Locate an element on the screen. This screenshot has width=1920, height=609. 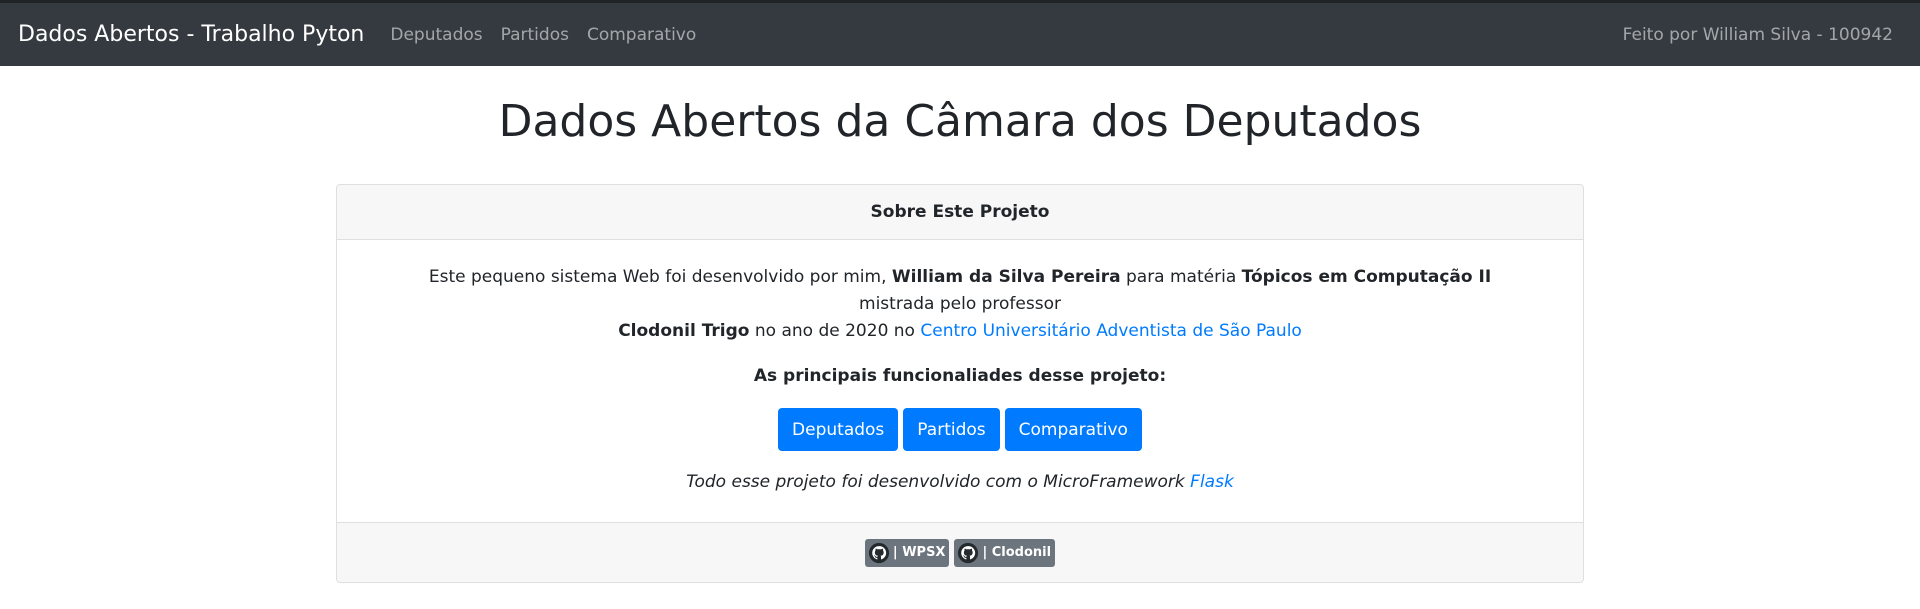
nav-link-deputados: Deputados is located at coordinates (436, 35).